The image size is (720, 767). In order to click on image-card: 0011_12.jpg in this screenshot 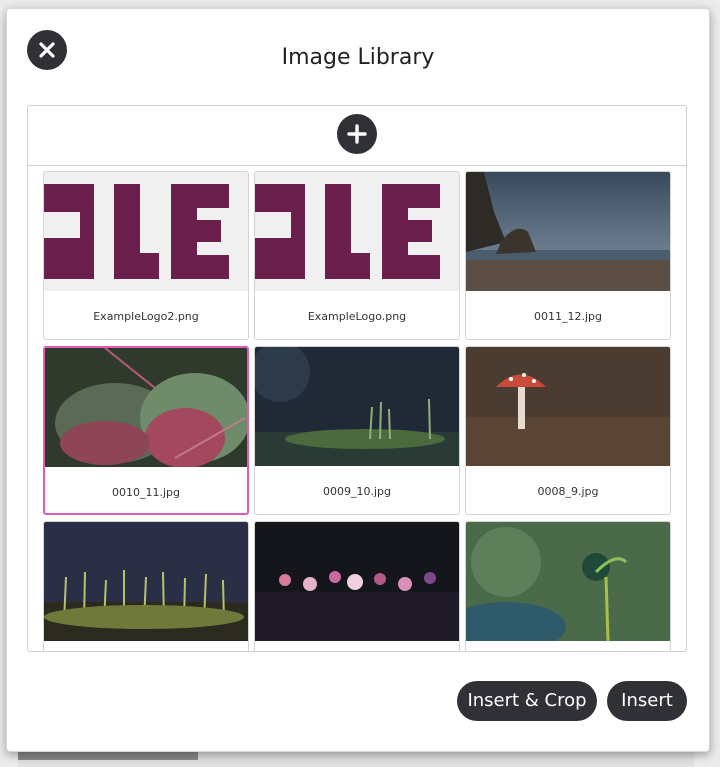, I will do `click(568, 255)`.